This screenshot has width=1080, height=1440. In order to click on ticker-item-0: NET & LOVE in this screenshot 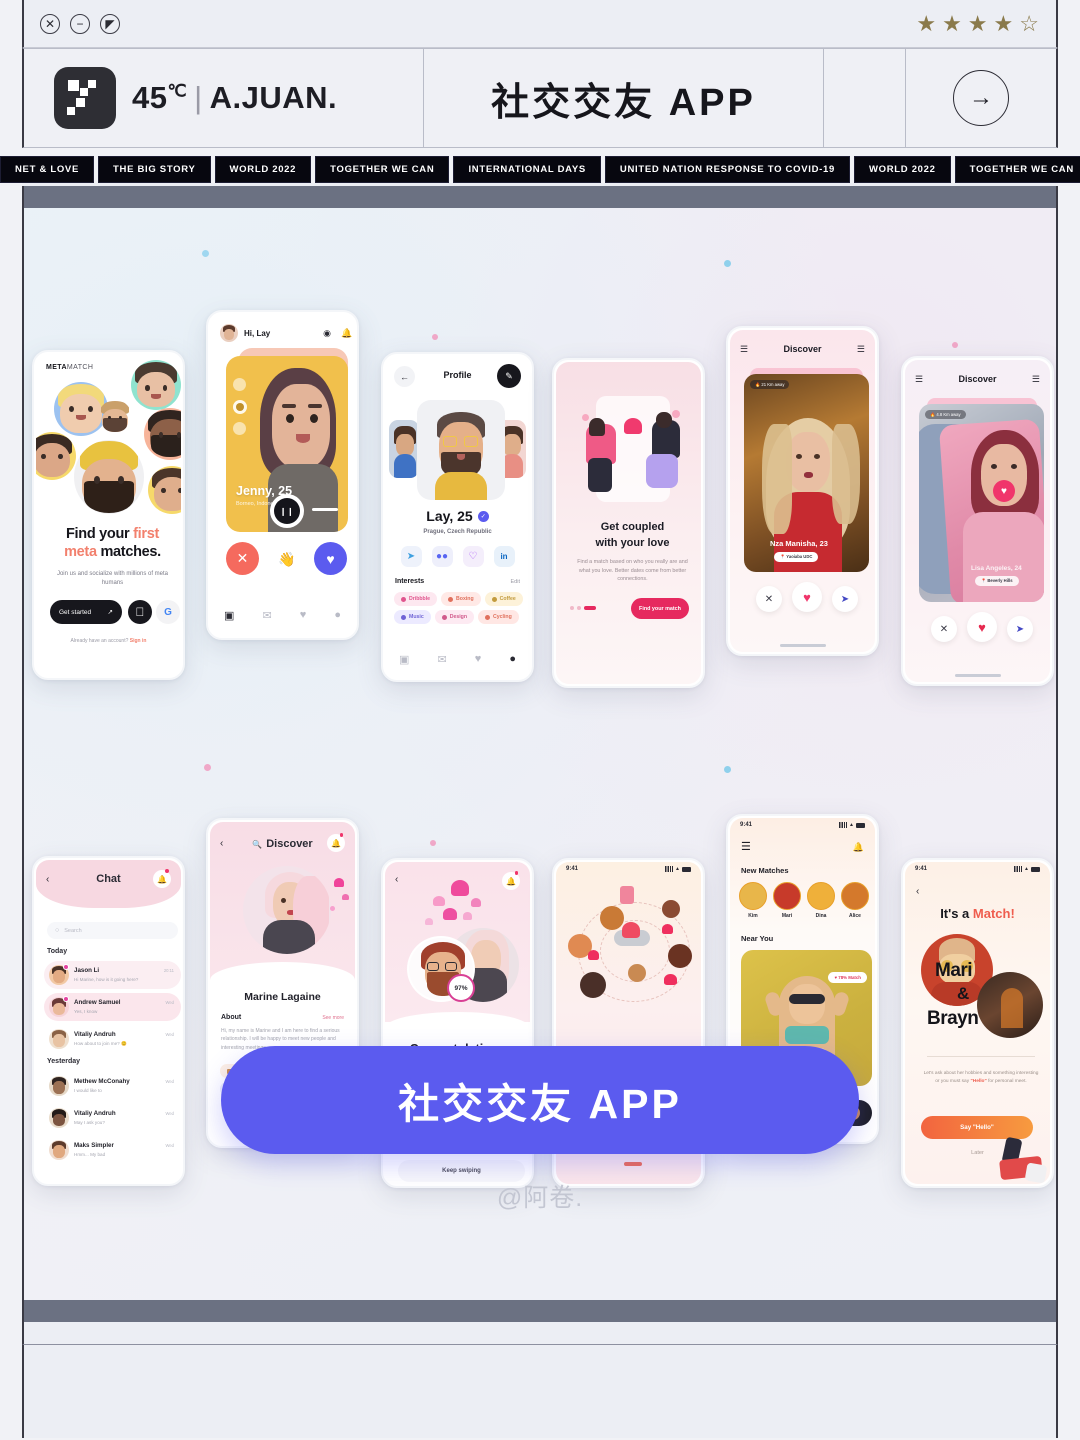, I will do `click(47, 169)`.